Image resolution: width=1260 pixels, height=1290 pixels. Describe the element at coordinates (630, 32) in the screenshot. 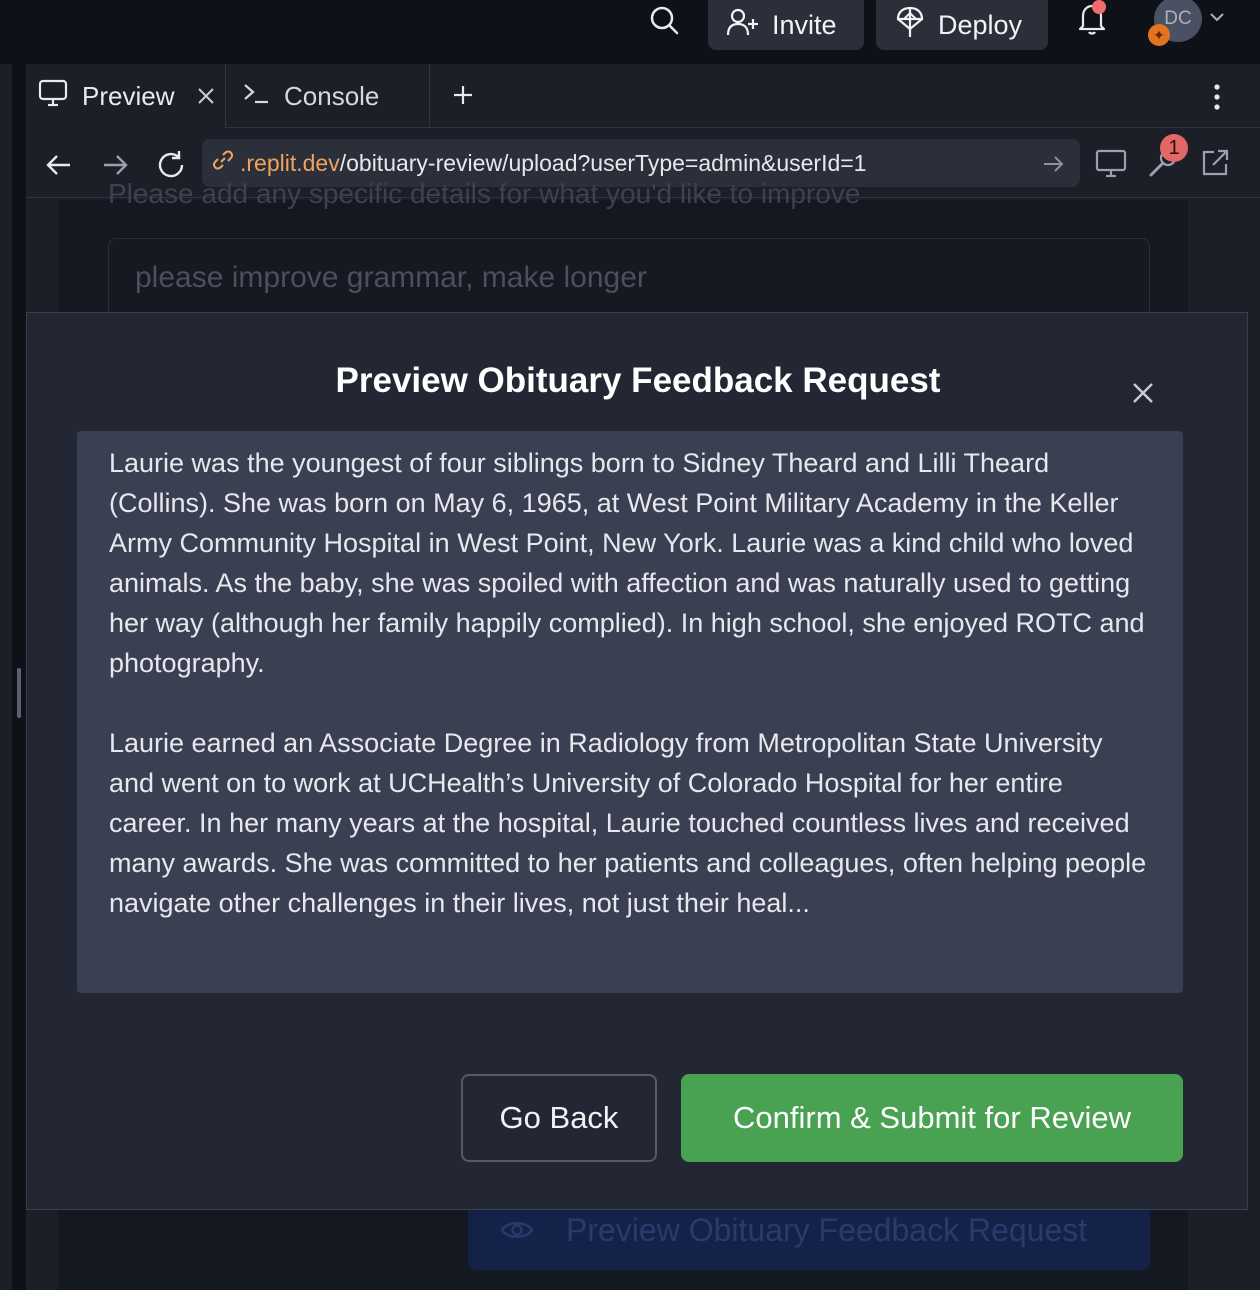

I see `top-bar: Invite Deploy DC ✦` at that location.